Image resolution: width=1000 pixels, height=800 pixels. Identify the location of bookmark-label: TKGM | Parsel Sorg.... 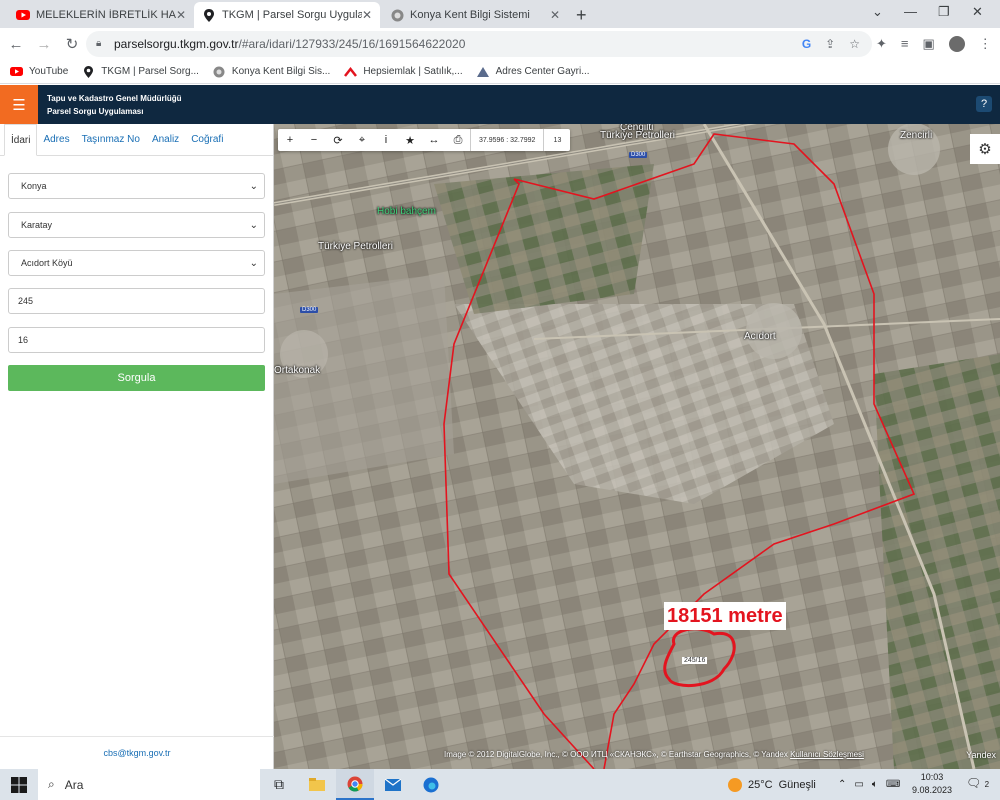
(150, 71).